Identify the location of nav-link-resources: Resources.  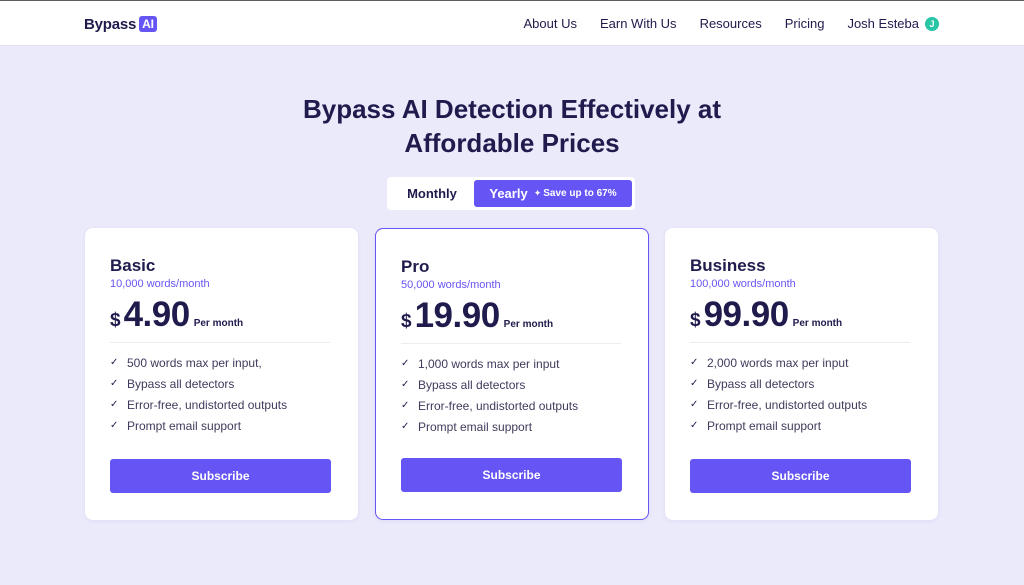
(731, 23).